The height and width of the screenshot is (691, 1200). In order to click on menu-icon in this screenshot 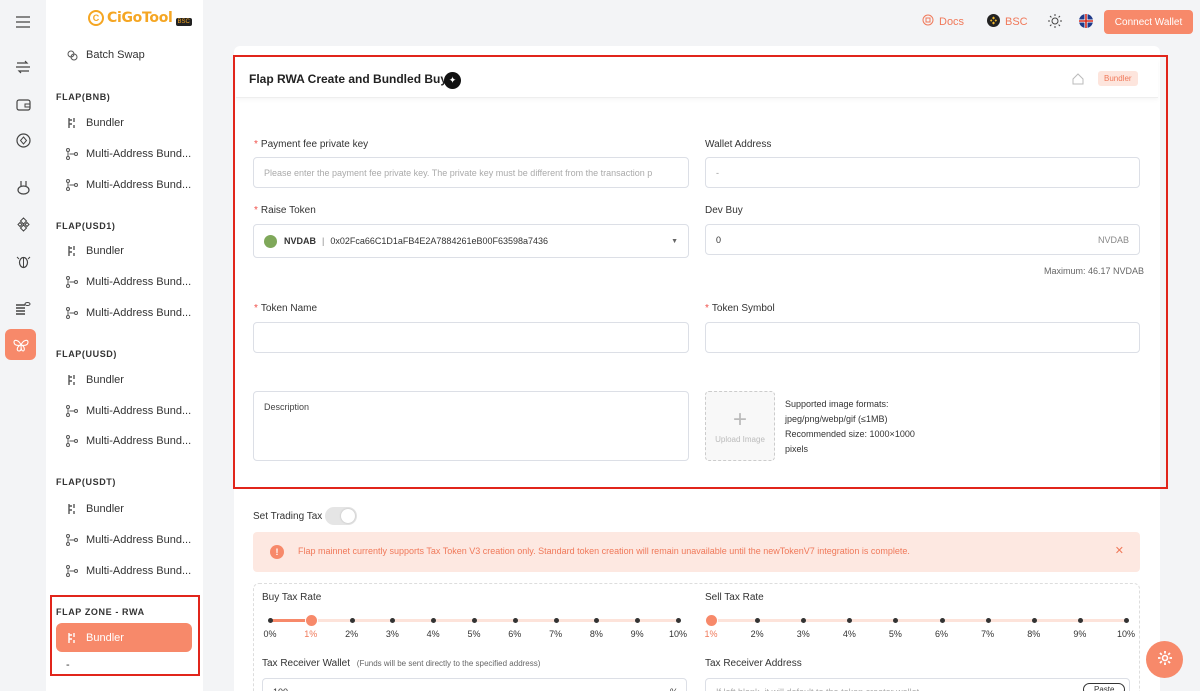, I will do `click(23, 22)`.